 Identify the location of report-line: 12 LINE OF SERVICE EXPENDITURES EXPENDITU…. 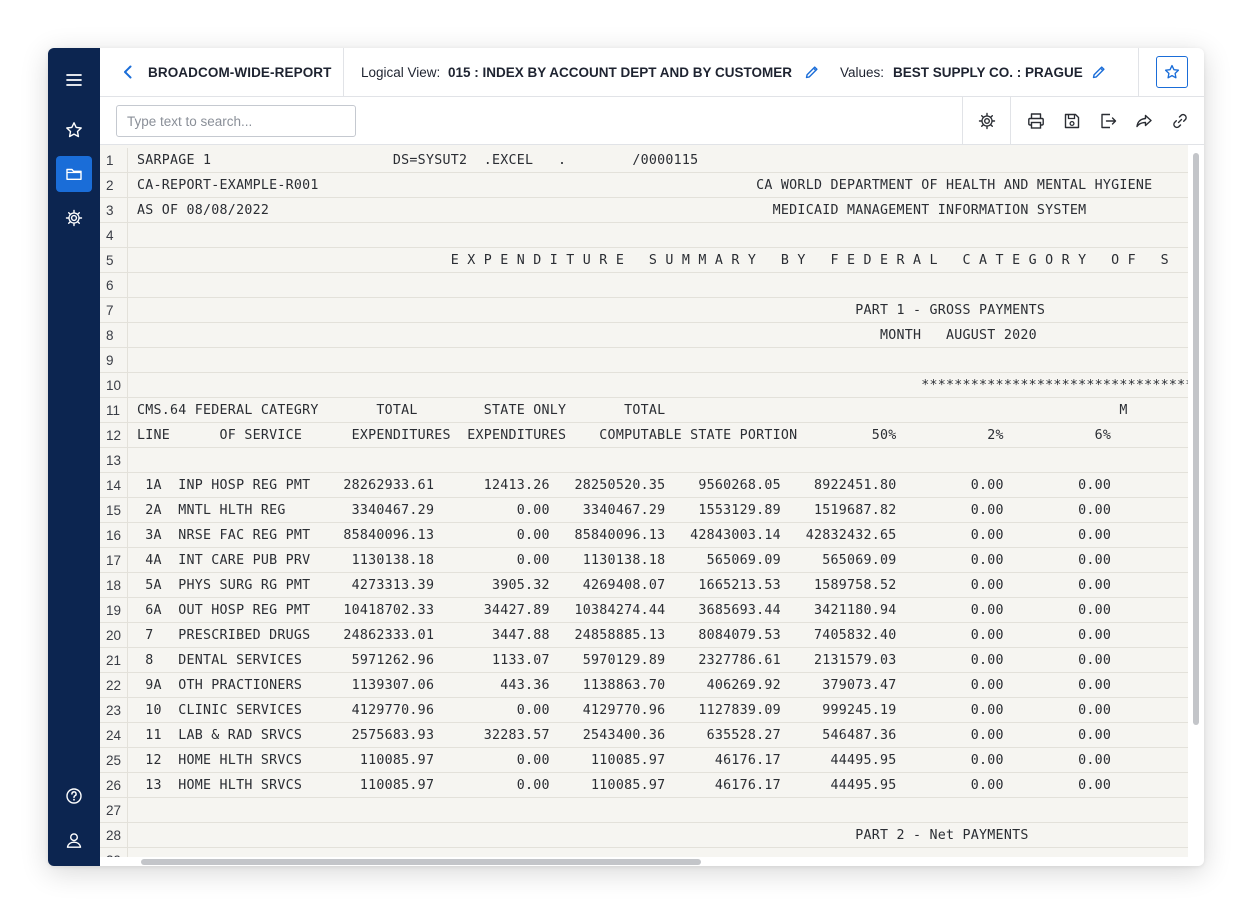
(644, 435).